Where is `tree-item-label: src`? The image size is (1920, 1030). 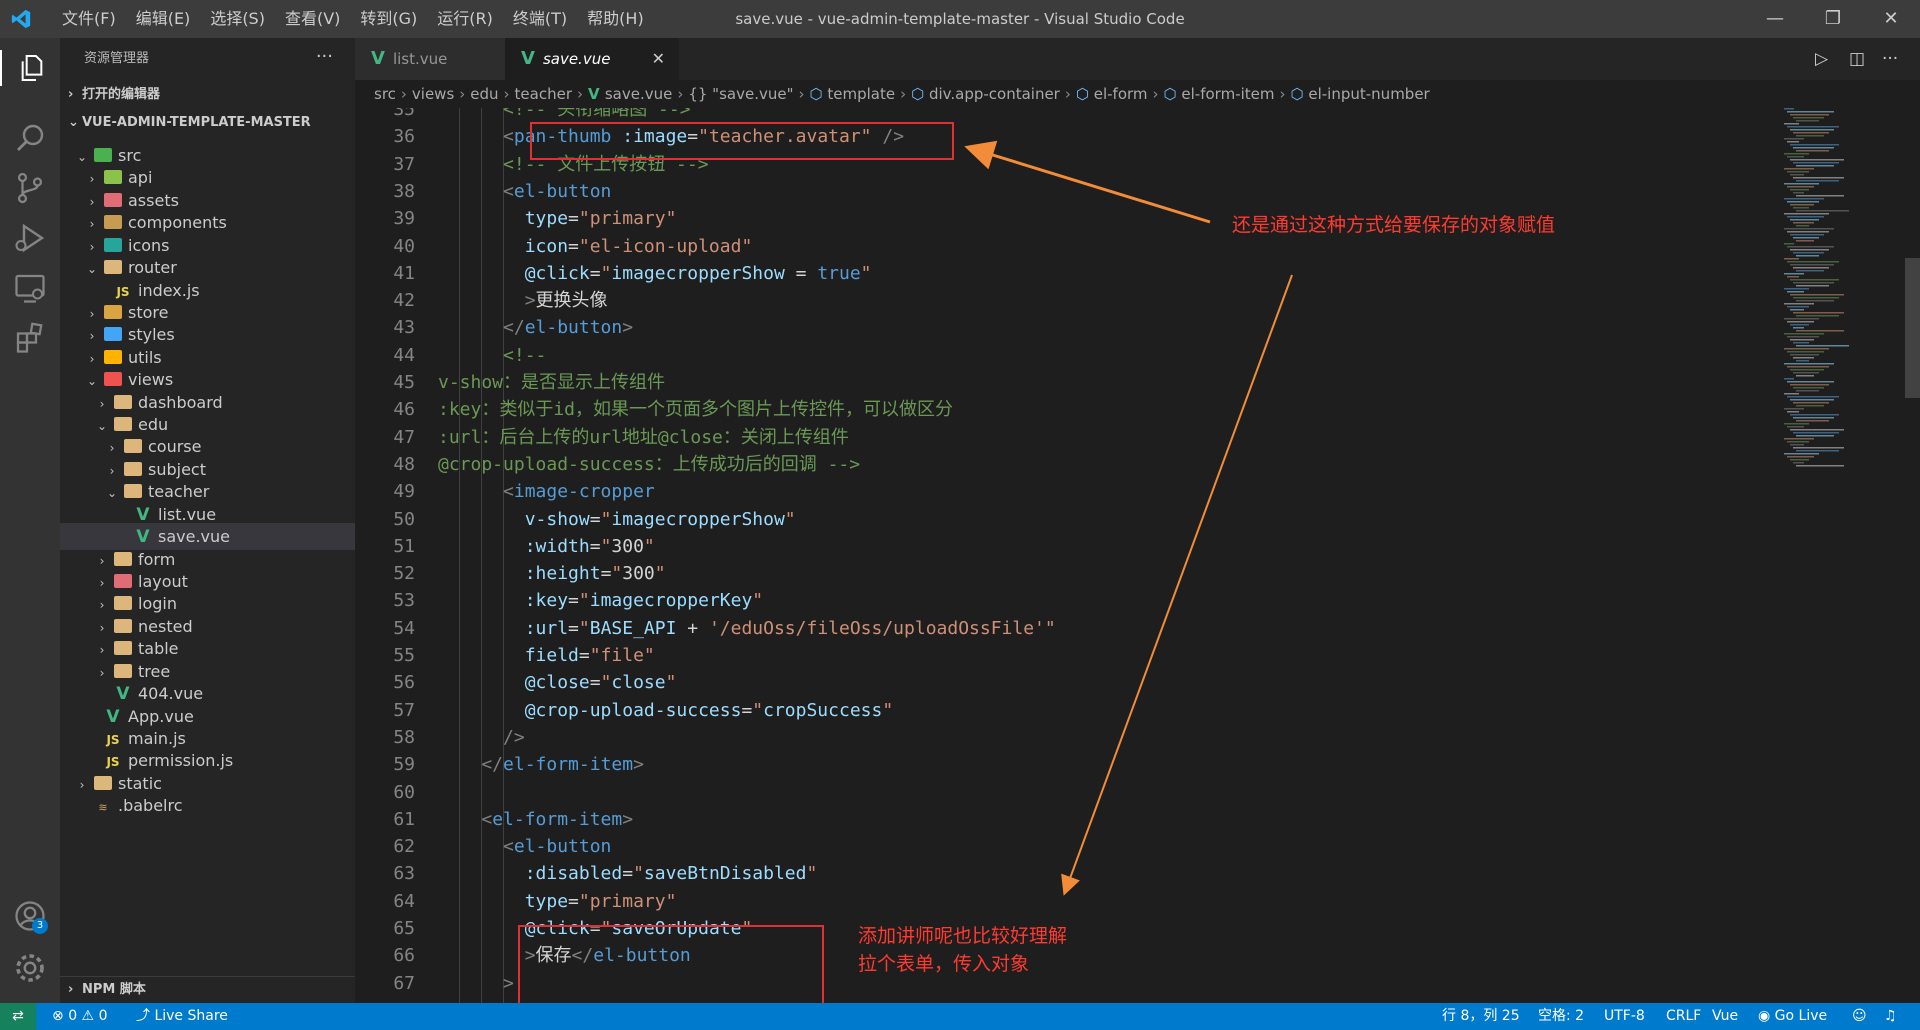
tree-item-label: src is located at coordinates (130, 155).